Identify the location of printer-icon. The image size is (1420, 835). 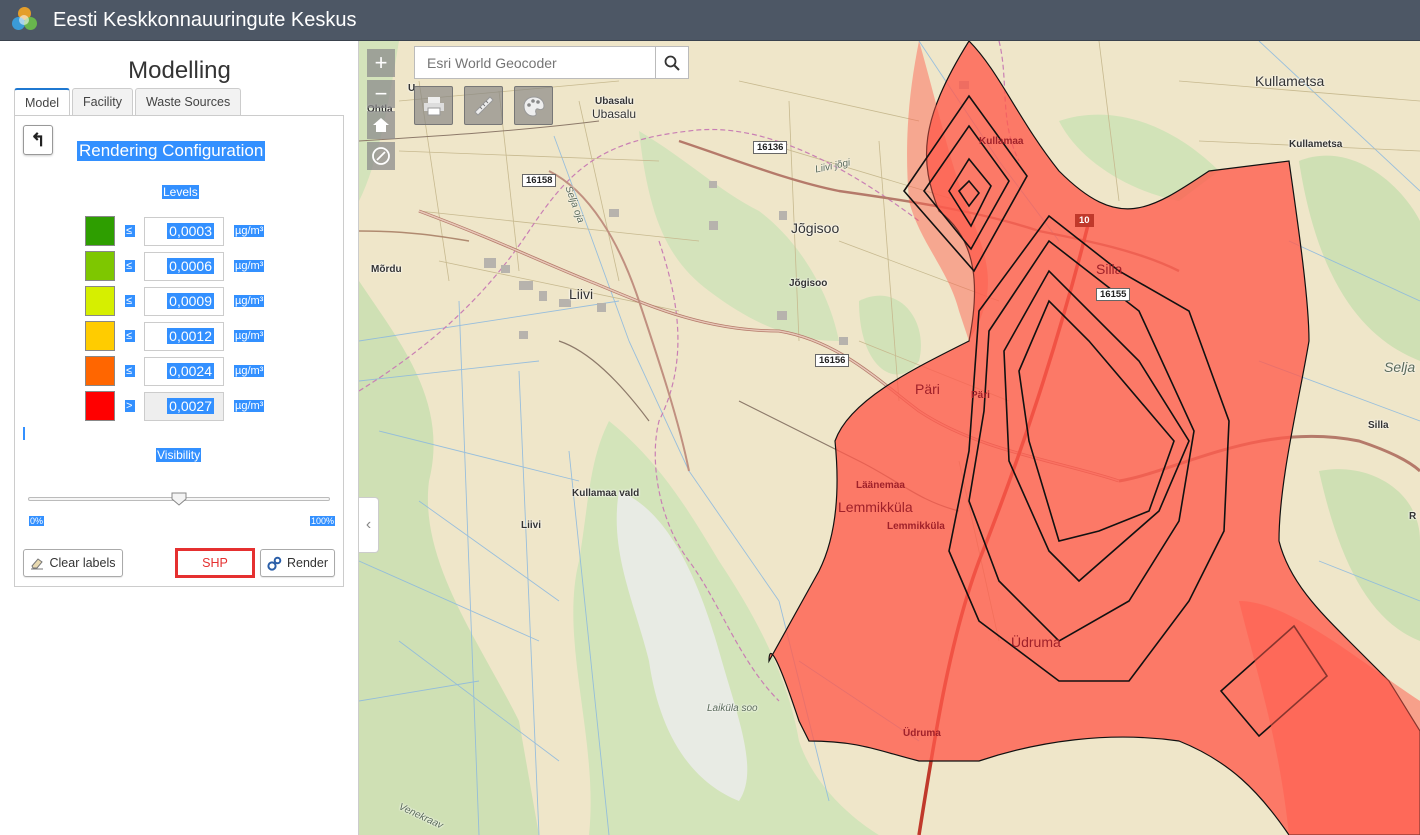
(433, 105).